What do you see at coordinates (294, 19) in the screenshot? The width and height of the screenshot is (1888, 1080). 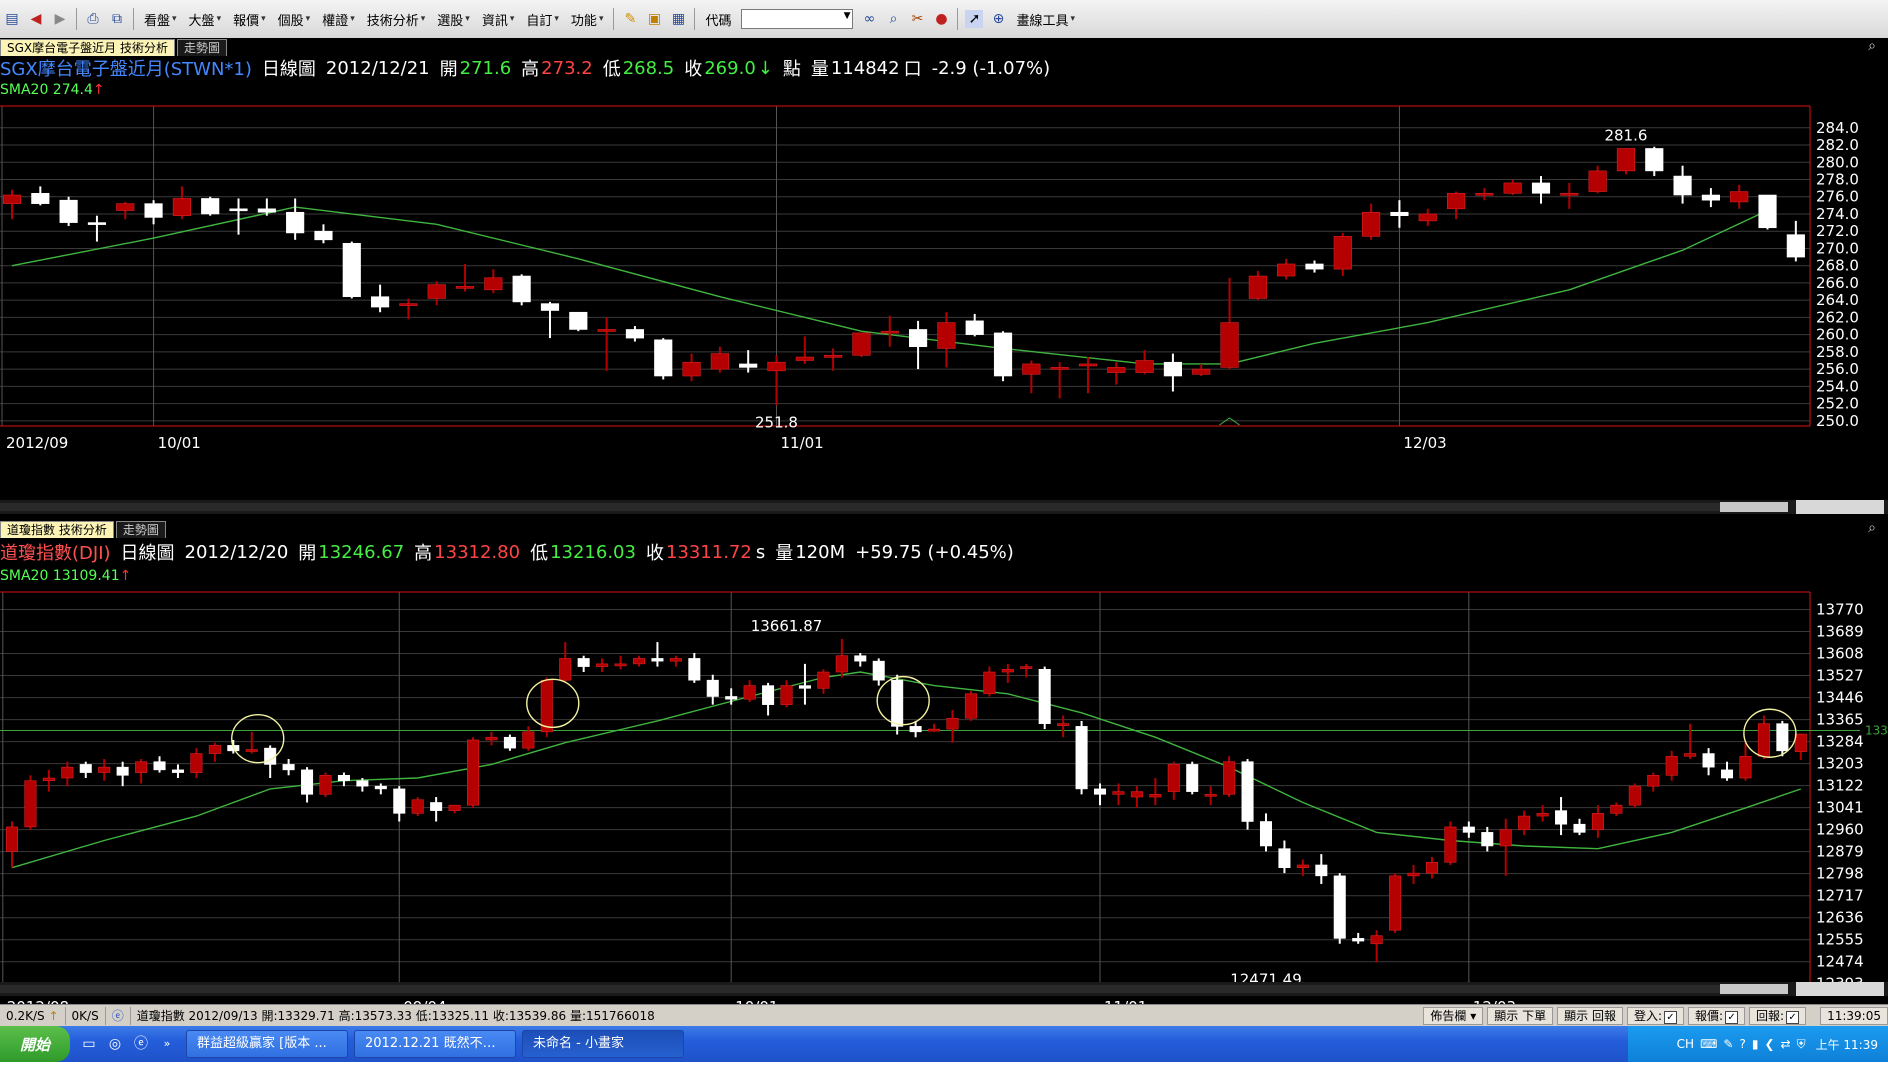 I see `menu-3: 個股 ▾` at bounding box center [294, 19].